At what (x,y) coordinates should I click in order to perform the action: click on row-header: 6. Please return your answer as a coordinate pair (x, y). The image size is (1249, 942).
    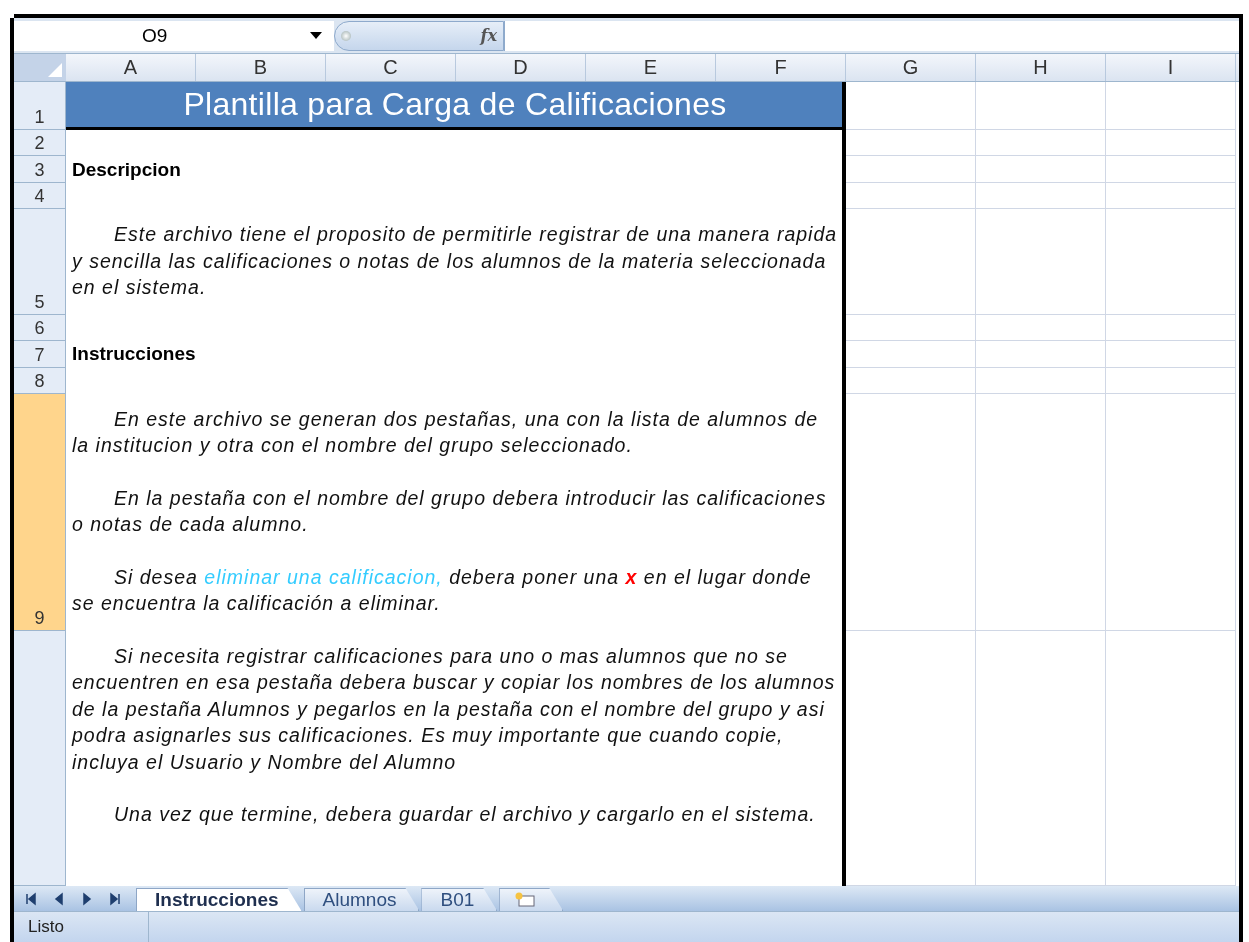
    Looking at the image, I should click on (40, 327).